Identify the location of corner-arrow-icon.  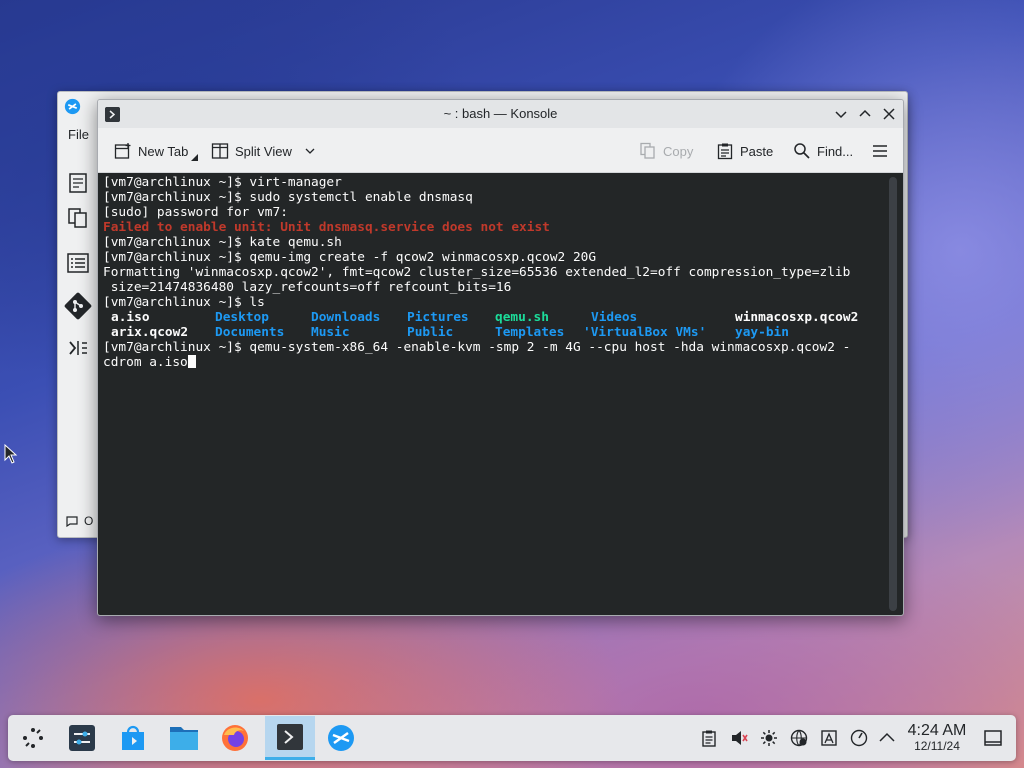
(195, 157).